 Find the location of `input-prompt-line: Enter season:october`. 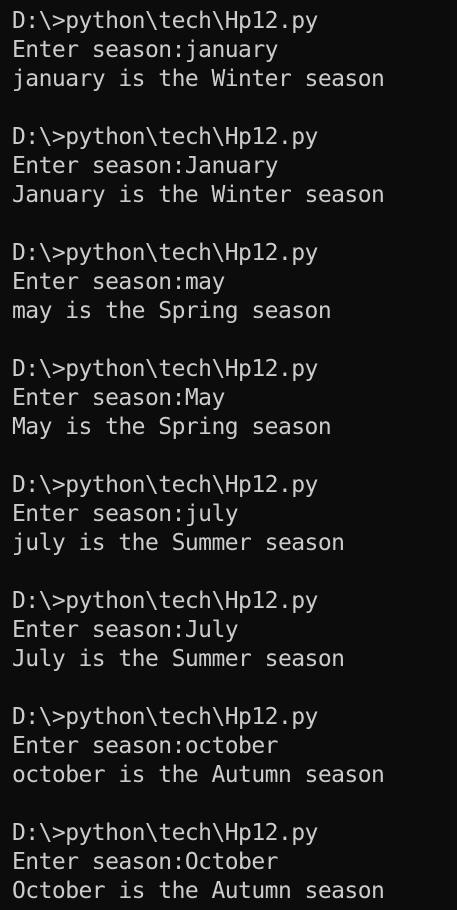

input-prompt-line: Enter season:october is located at coordinates (145, 746).